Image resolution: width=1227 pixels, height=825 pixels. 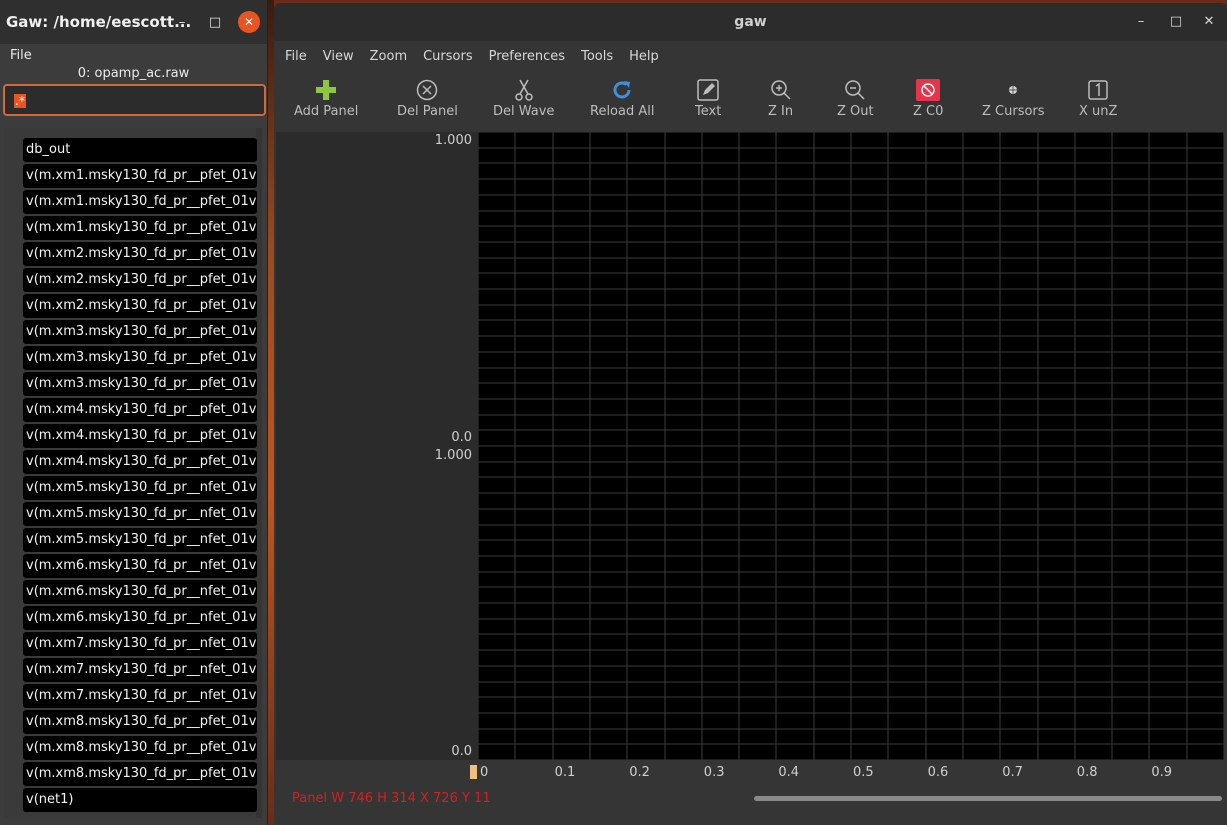 What do you see at coordinates (639, 772) in the screenshot?
I see `x-tick-label: 0.2` at bounding box center [639, 772].